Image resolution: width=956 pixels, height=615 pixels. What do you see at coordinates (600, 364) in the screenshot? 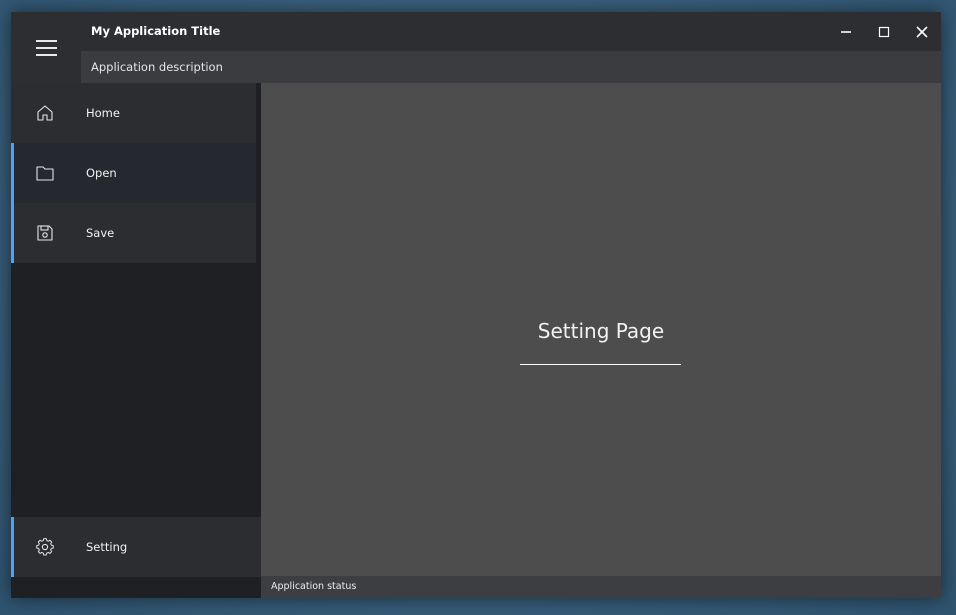
I see `title-underline` at bounding box center [600, 364].